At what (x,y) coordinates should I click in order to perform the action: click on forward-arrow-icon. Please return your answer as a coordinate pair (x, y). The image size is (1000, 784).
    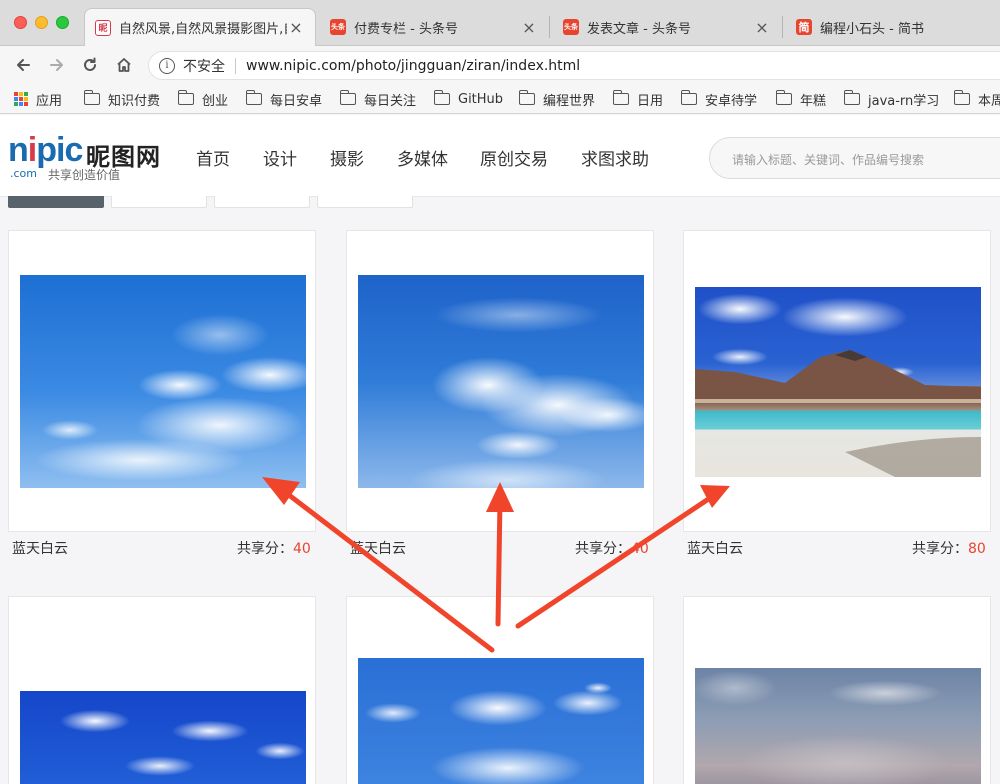
    Looking at the image, I should click on (56, 65).